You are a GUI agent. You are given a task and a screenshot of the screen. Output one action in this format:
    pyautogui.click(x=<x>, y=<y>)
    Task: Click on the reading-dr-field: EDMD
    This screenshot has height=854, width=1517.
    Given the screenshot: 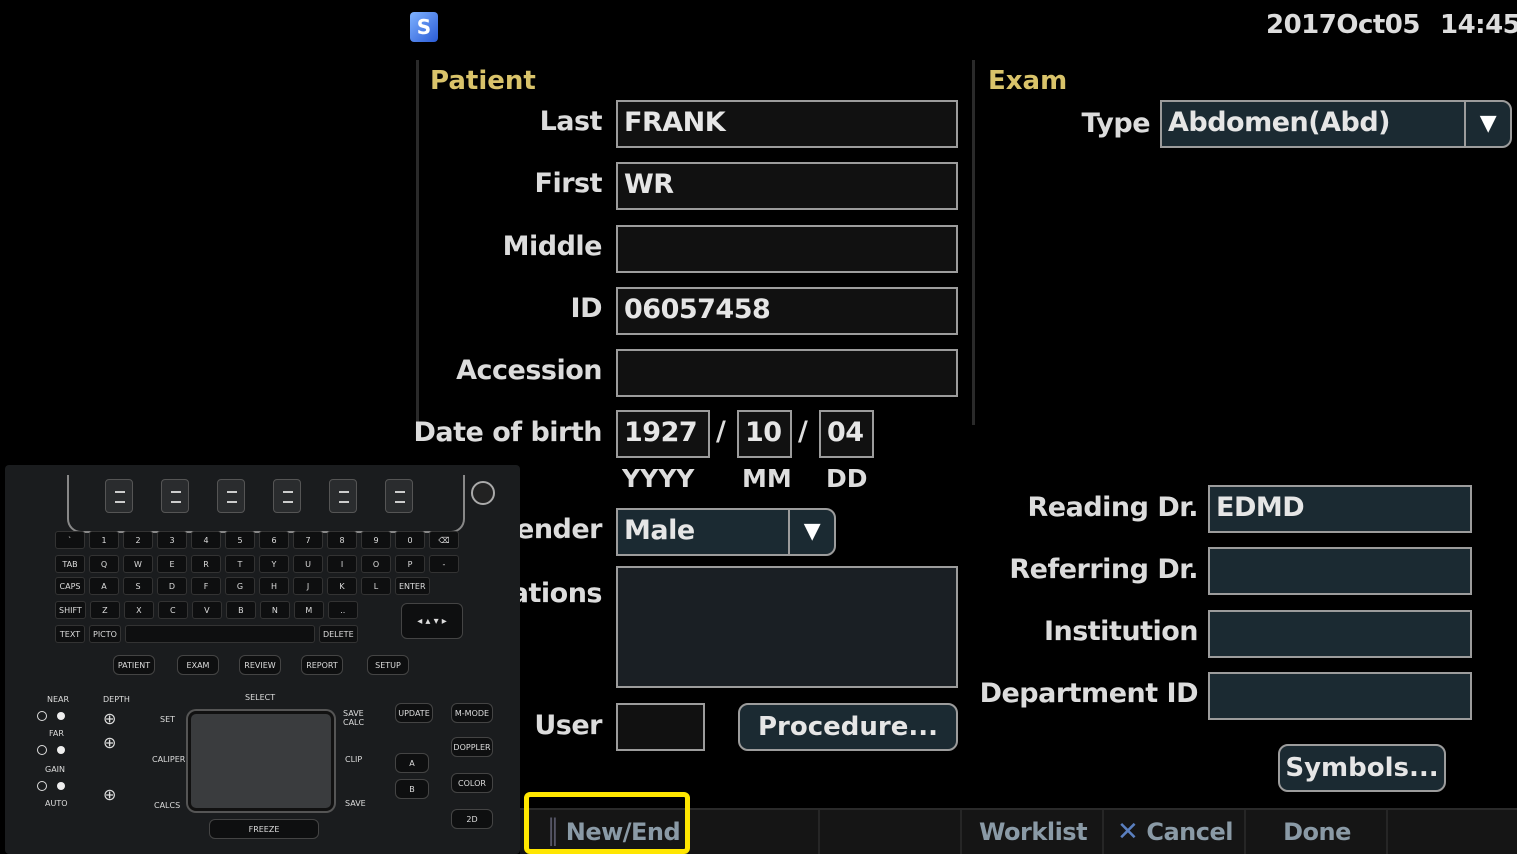 What is the action you would take?
    pyautogui.click(x=1340, y=509)
    